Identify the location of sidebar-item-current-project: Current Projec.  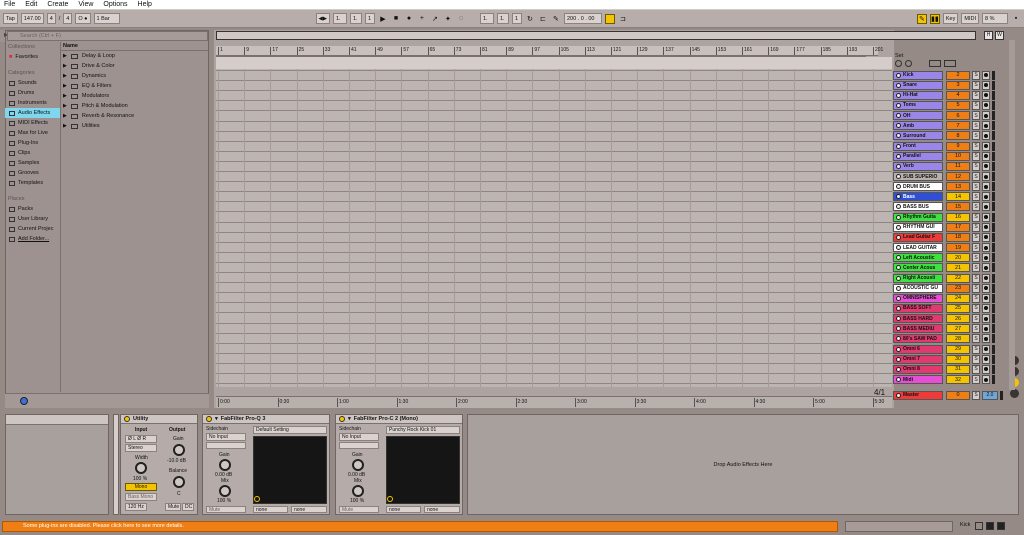
(32, 229).